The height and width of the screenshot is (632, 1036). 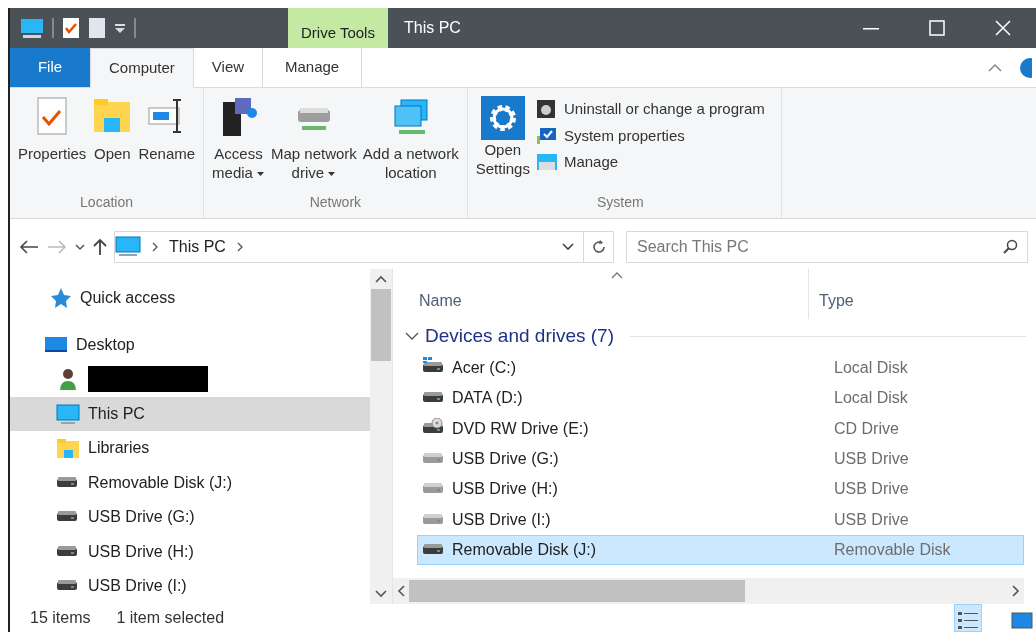 What do you see at coordinates (335, 202) in the screenshot?
I see `group-label: Network` at bounding box center [335, 202].